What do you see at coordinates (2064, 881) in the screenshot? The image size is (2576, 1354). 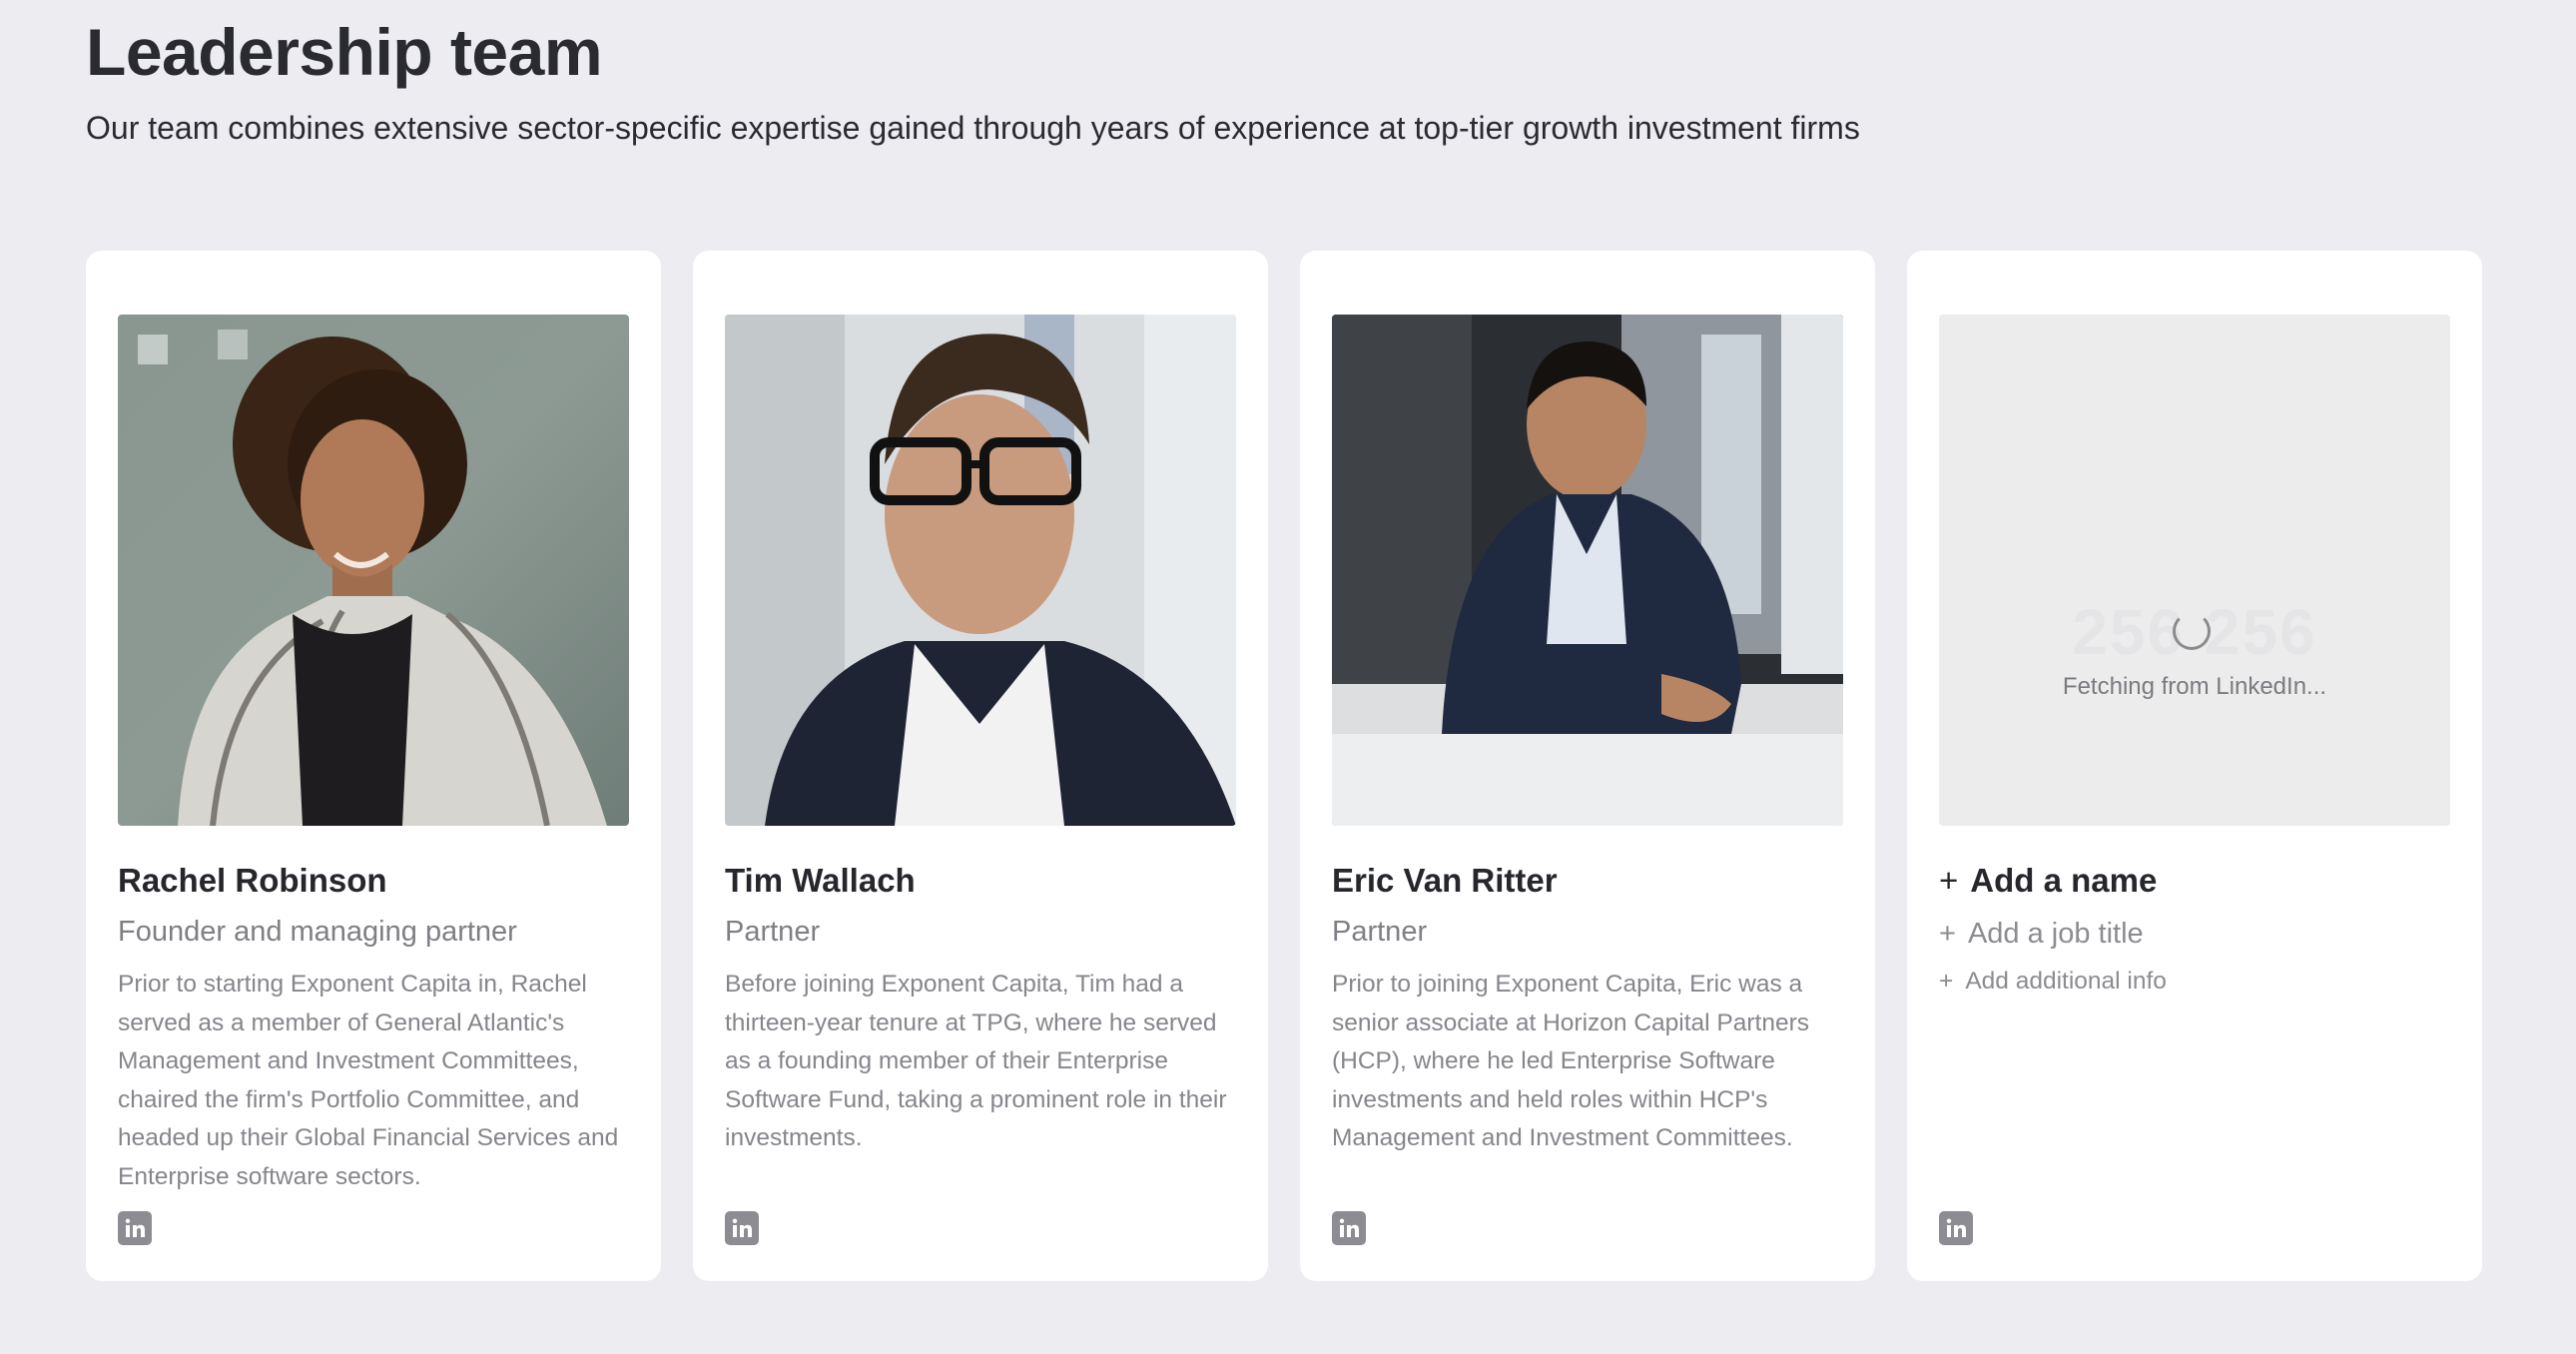 I see `add-name-label: Add a name` at bounding box center [2064, 881].